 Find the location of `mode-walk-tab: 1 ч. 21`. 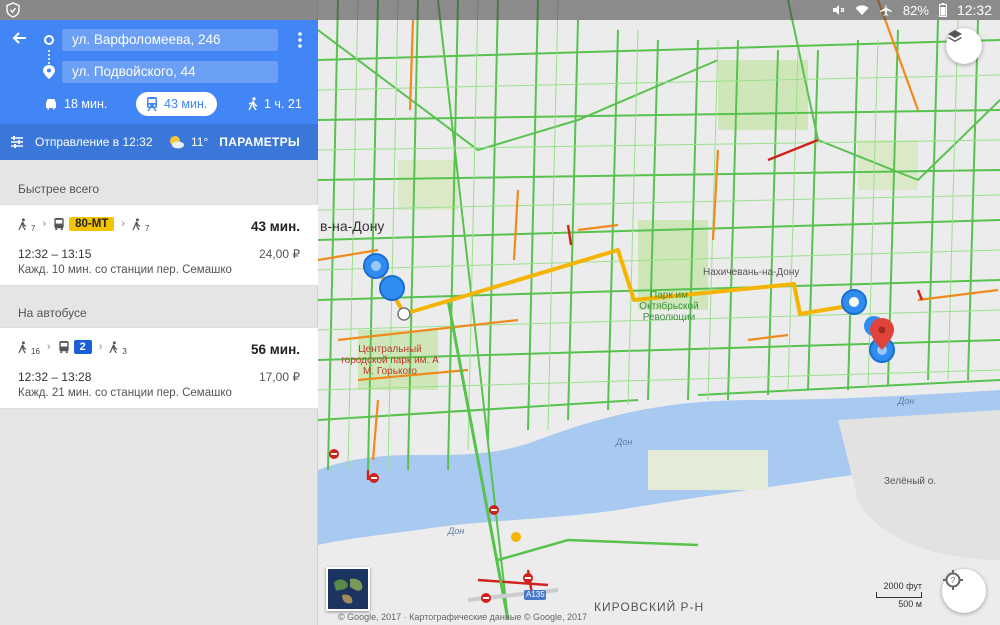

mode-walk-tab: 1 ч. 21 is located at coordinates (275, 104).